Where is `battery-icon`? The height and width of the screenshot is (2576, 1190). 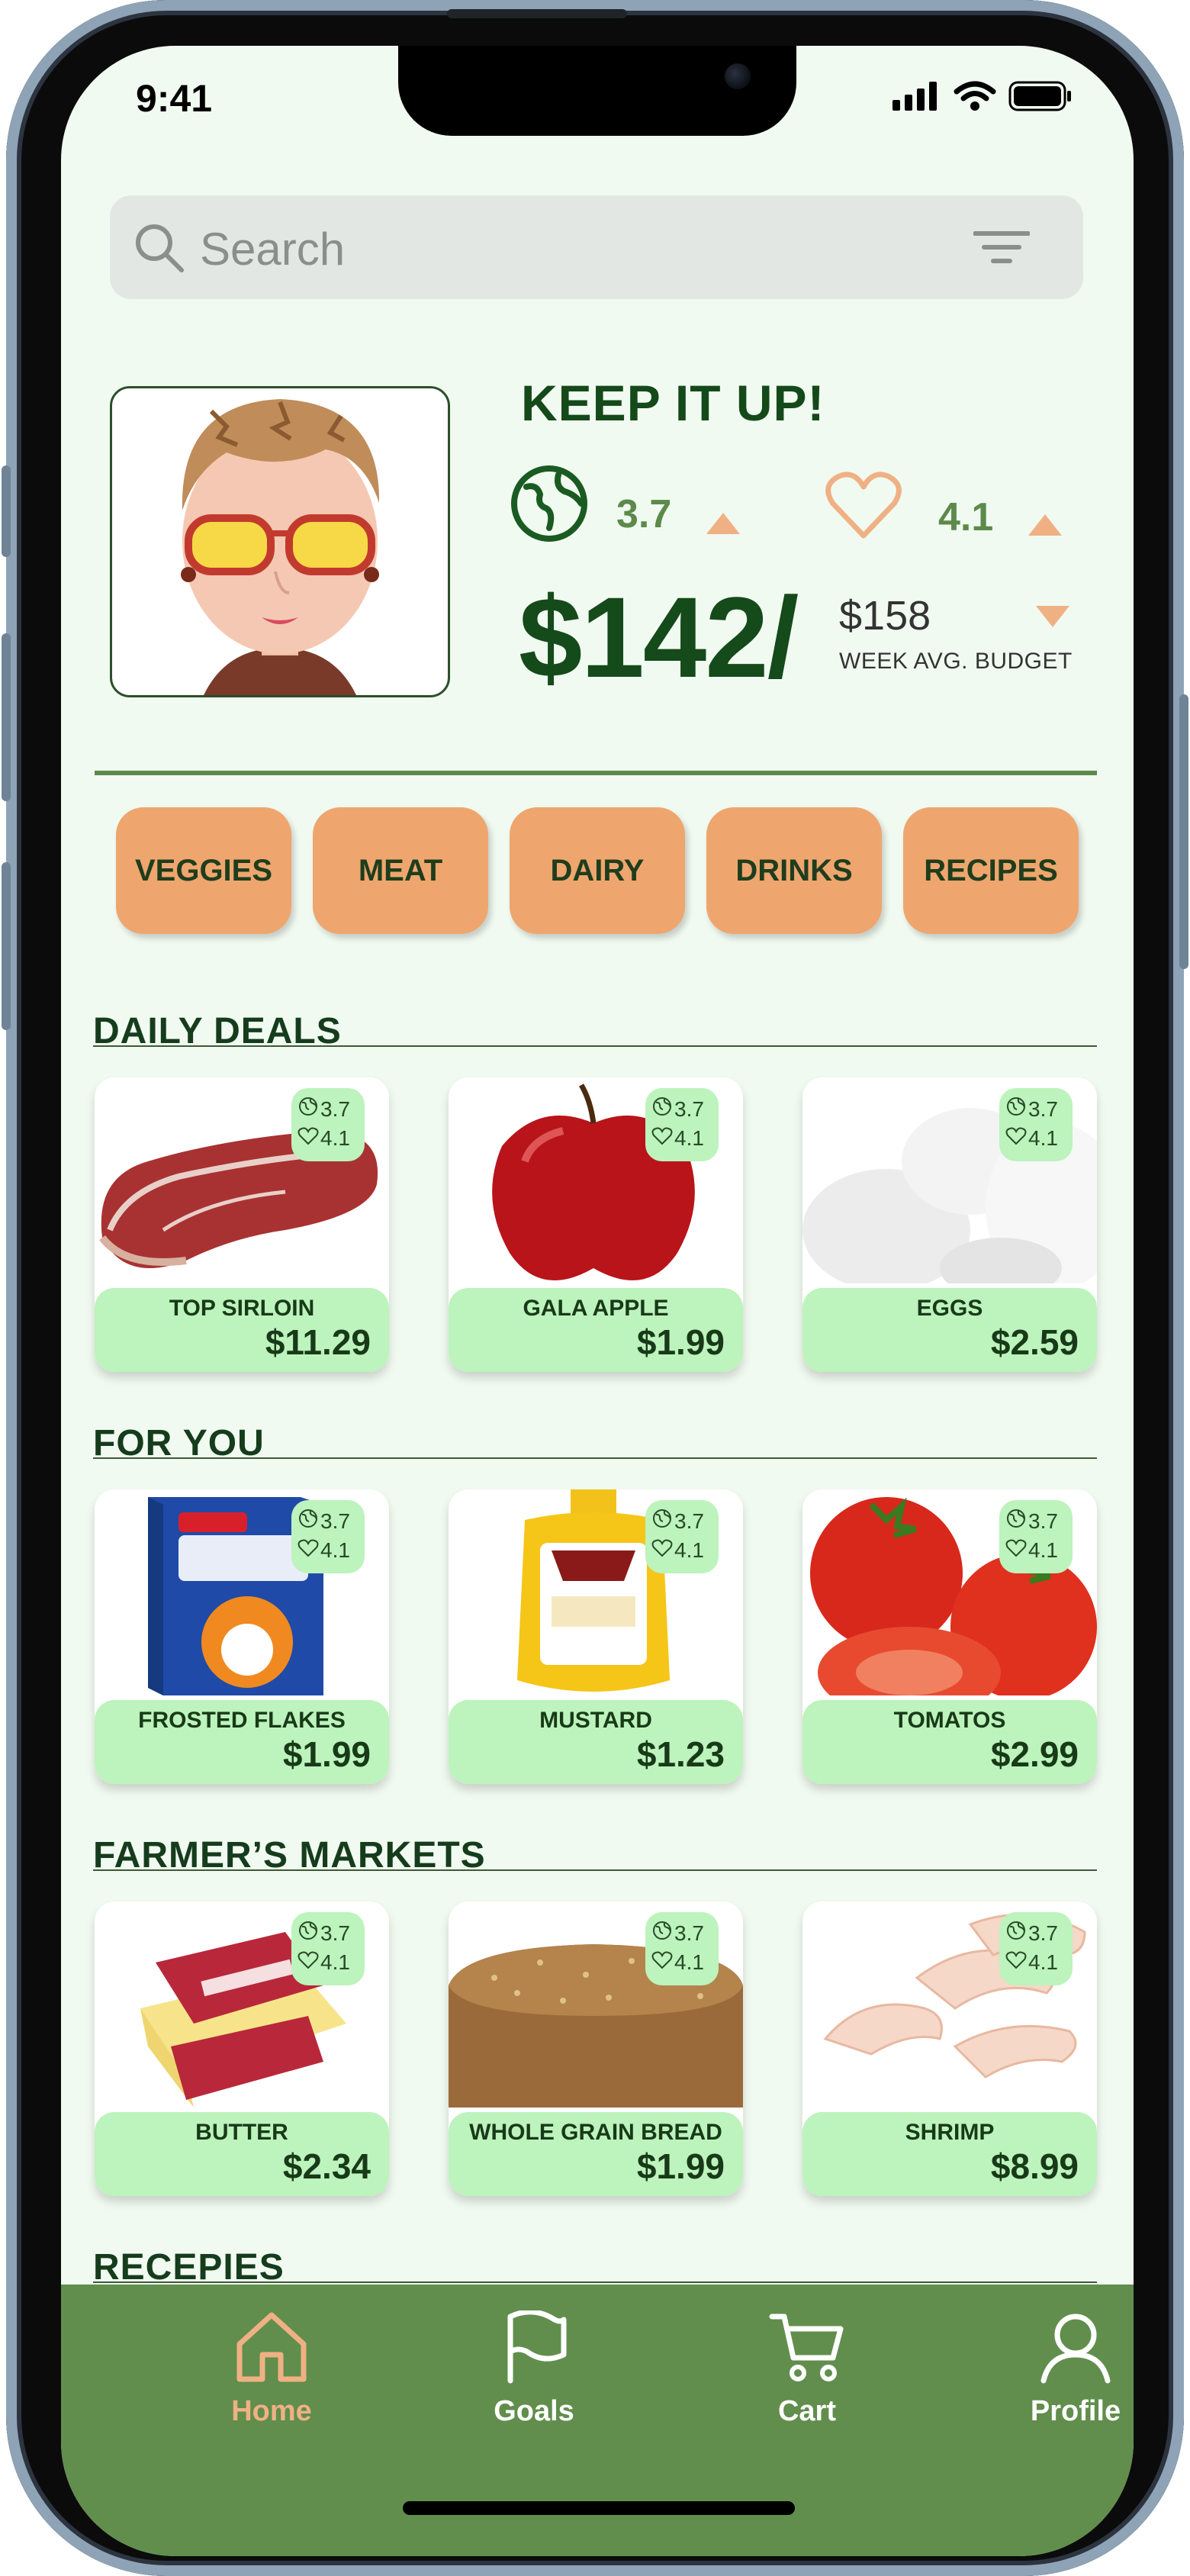 battery-icon is located at coordinates (1039, 96).